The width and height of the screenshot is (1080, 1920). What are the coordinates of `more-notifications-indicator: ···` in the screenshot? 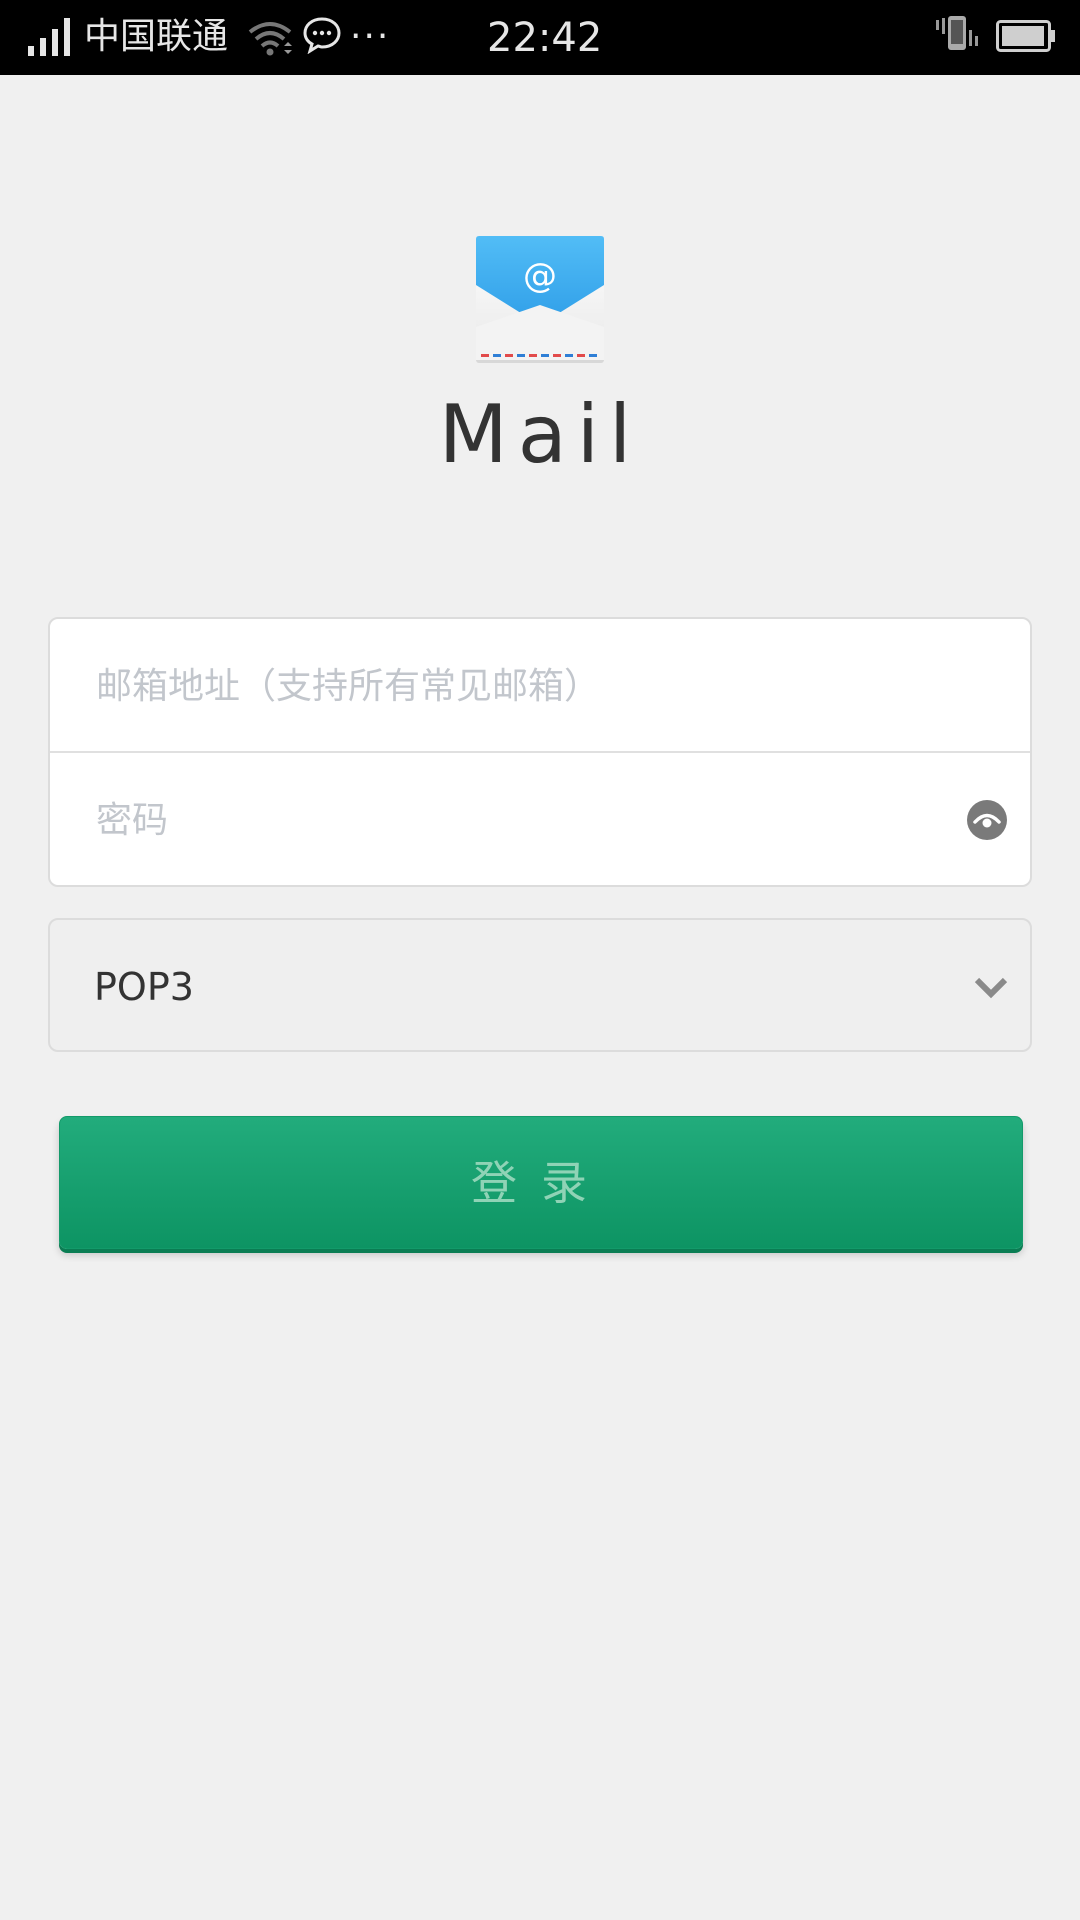 It's located at (370, 36).